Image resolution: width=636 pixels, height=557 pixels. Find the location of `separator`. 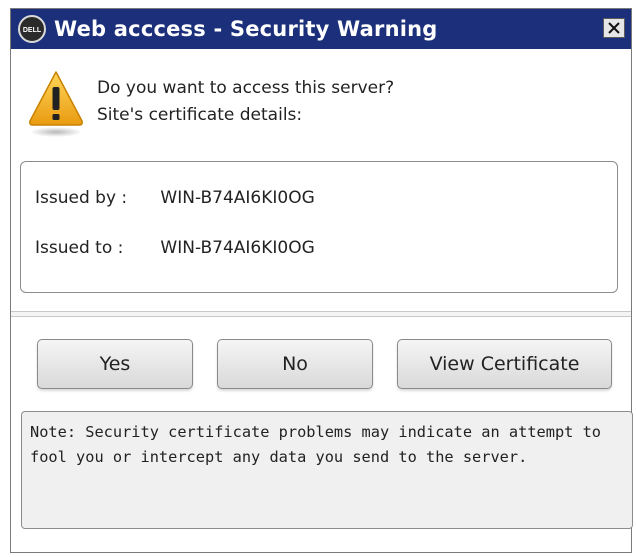

separator is located at coordinates (321, 314).